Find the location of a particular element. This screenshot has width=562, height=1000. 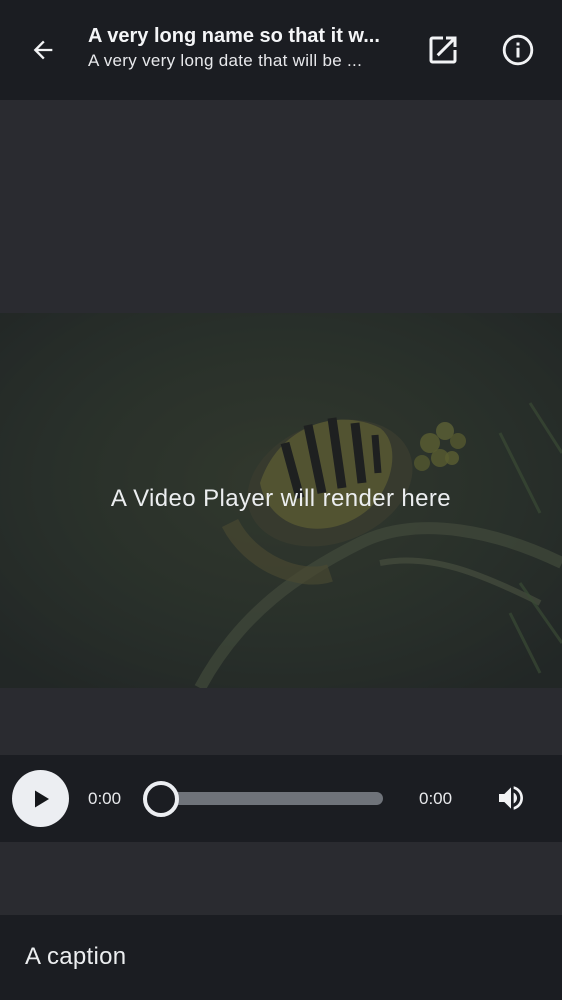

playback-controls: 0:00 0:00 is located at coordinates (281, 798).